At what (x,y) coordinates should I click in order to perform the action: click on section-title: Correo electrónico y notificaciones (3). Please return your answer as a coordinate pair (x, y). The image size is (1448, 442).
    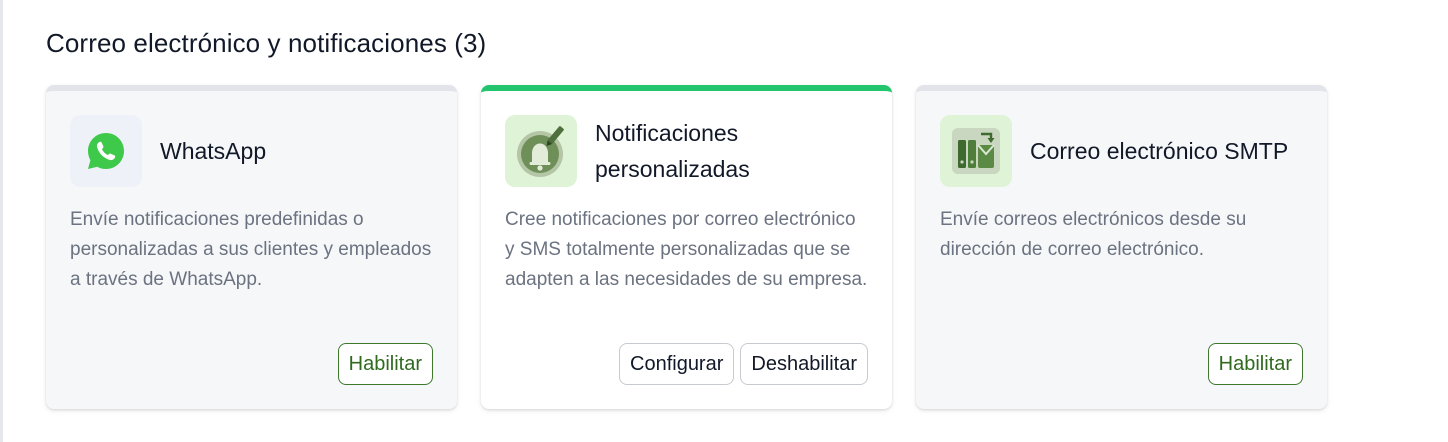
    Looking at the image, I should click on (266, 43).